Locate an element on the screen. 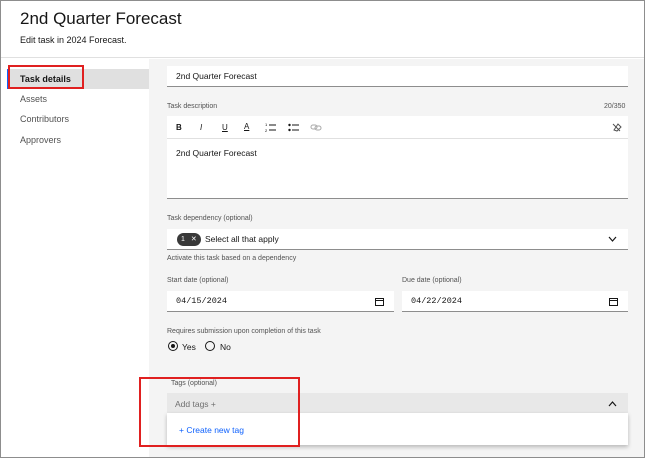 This screenshot has width=645, height=458. underline-button: U is located at coordinates (225, 127).